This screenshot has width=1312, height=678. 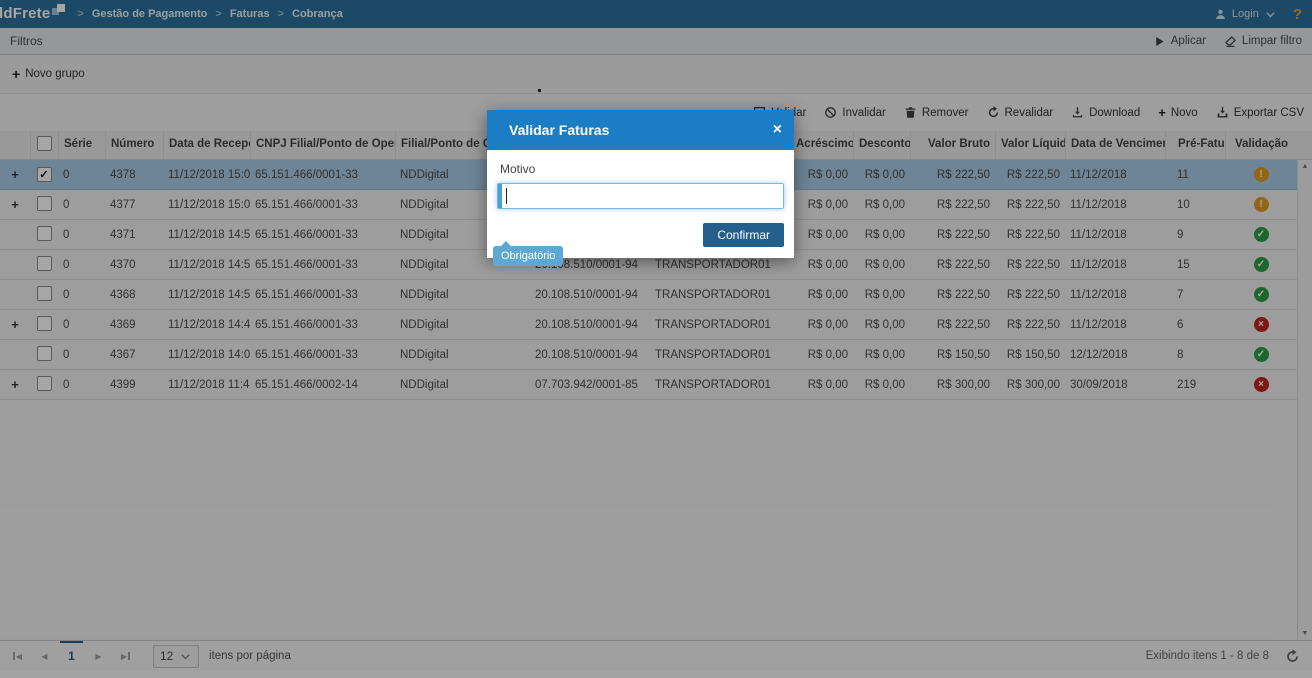 What do you see at coordinates (518, 169) in the screenshot?
I see `motivo-label: Motivo` at bounding box center [518, 169].